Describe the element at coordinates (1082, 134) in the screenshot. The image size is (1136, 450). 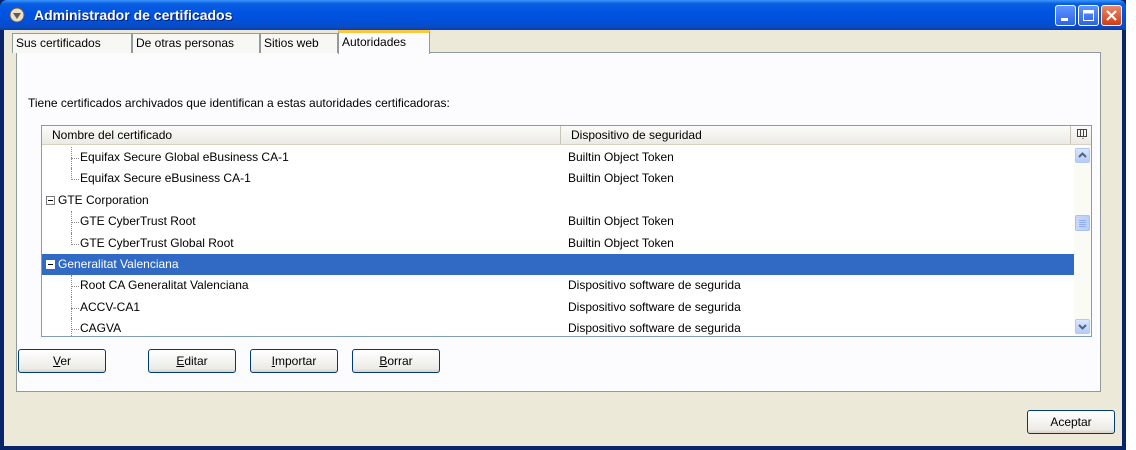
I see `column-picker-icon` at that location.